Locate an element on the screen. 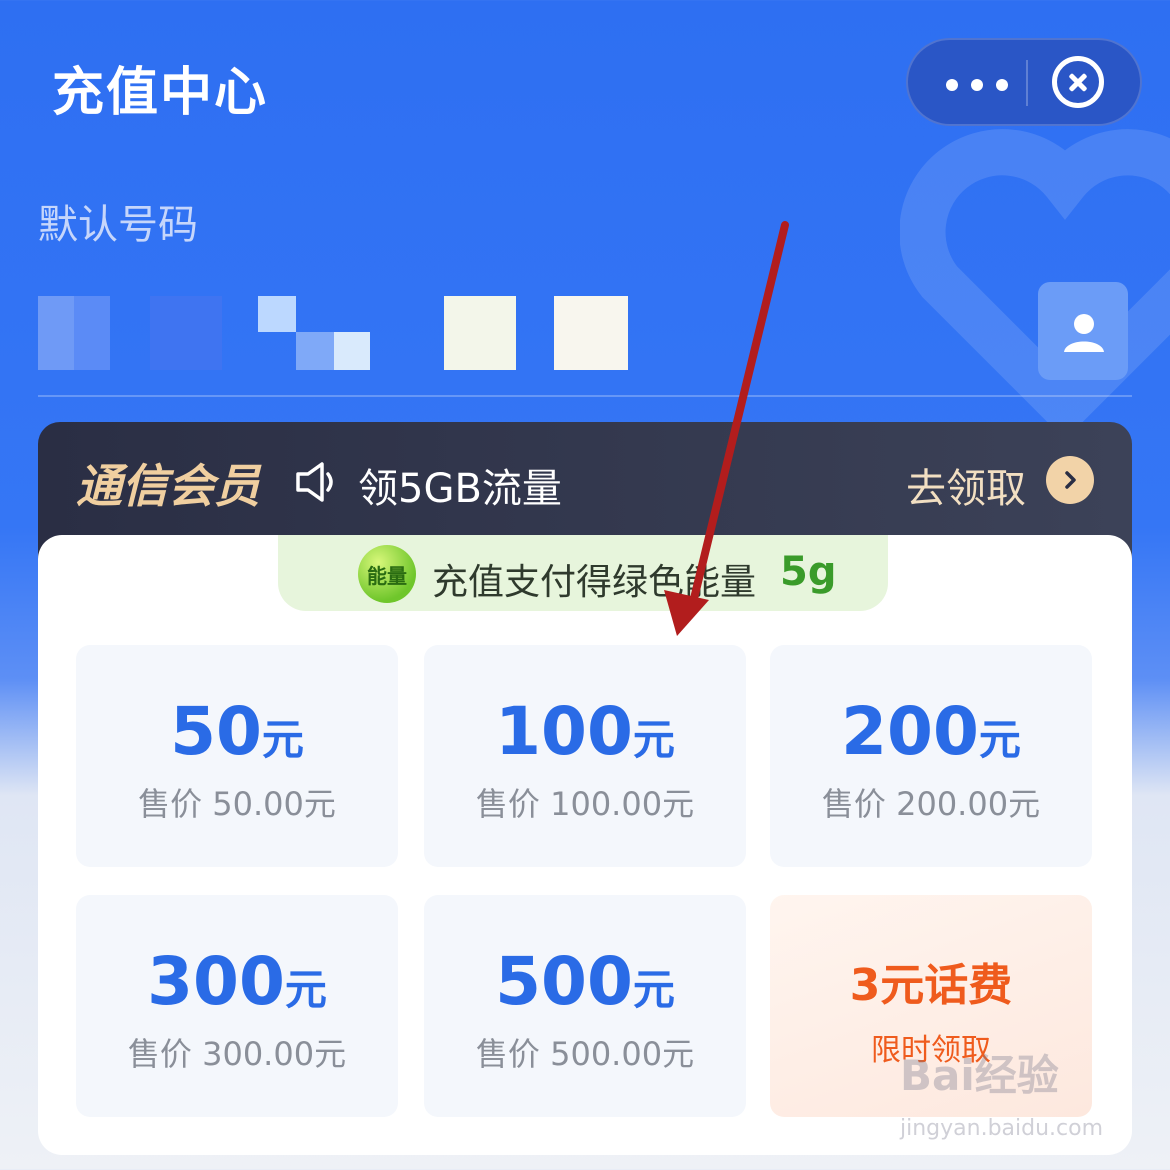  tile-price: 售价 500.00元 is located at coordinates (585, 1054).